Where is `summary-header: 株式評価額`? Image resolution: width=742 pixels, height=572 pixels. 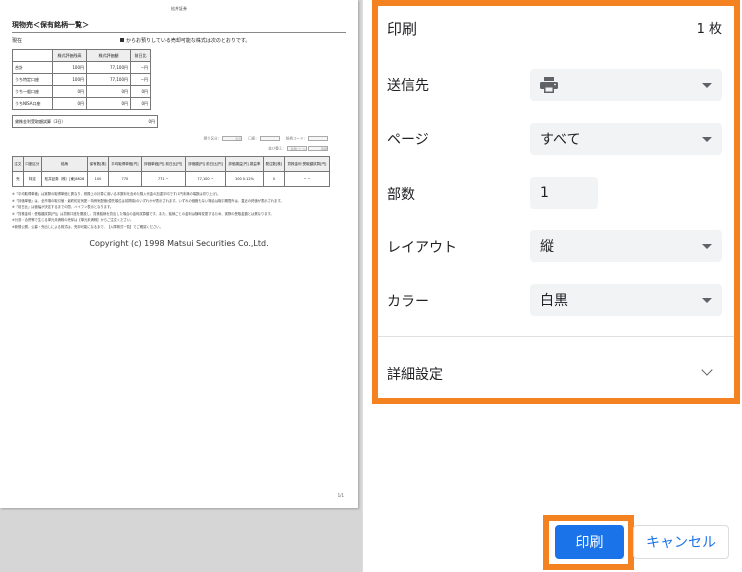 summary-header: 株式評価額 is located at coordinates (108, 55).